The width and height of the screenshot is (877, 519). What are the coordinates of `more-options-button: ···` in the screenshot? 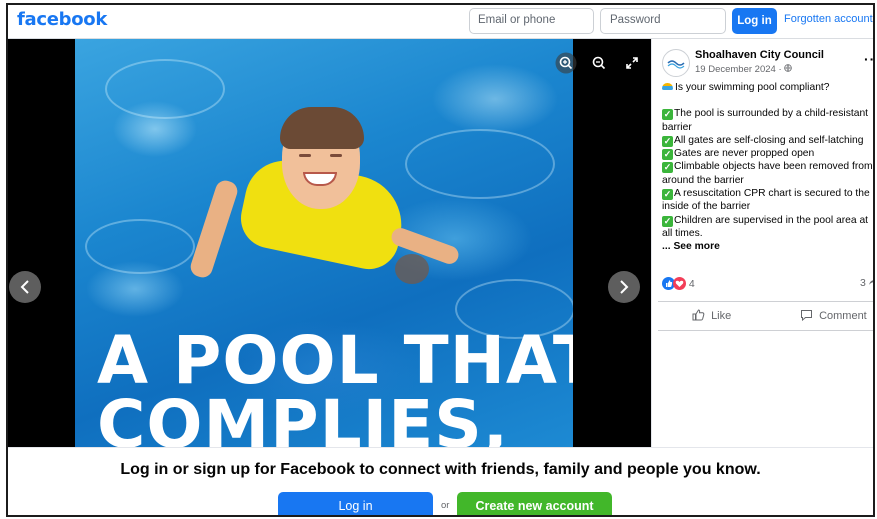 It's located at (868, 59).